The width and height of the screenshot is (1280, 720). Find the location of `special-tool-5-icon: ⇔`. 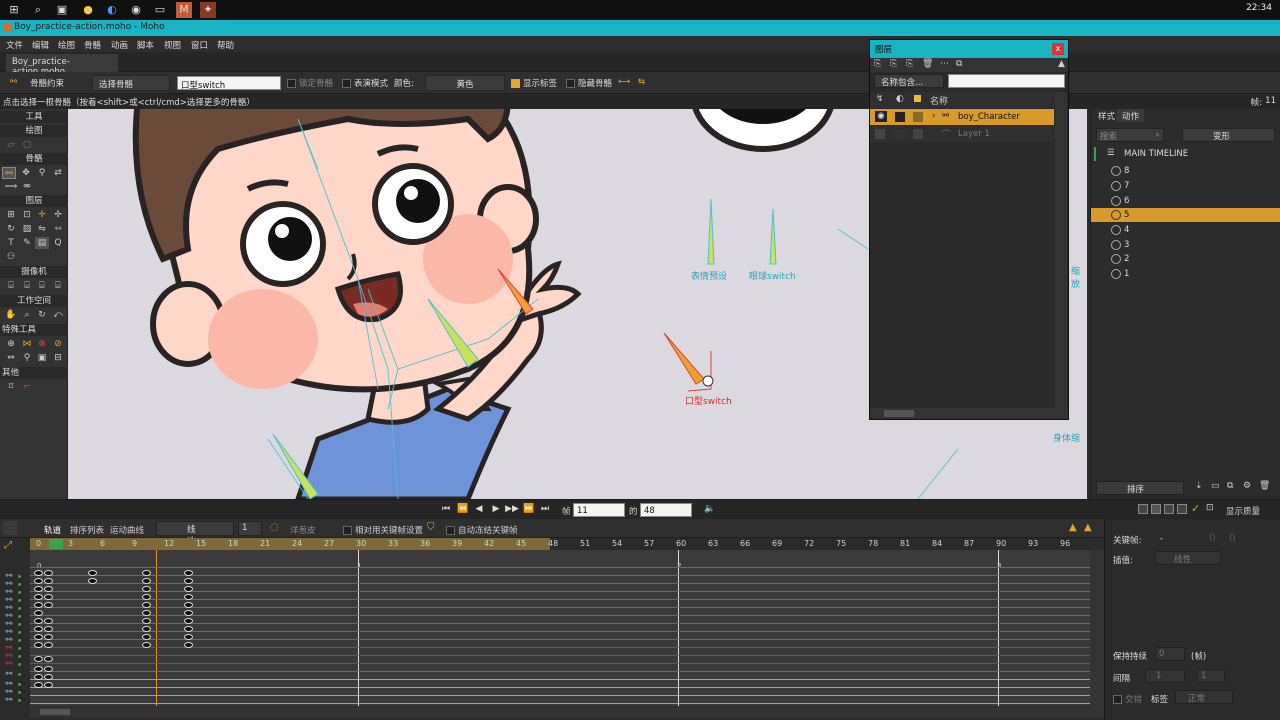

special-tool-5-icon: ⇔ is located at coordinates (11, 358).